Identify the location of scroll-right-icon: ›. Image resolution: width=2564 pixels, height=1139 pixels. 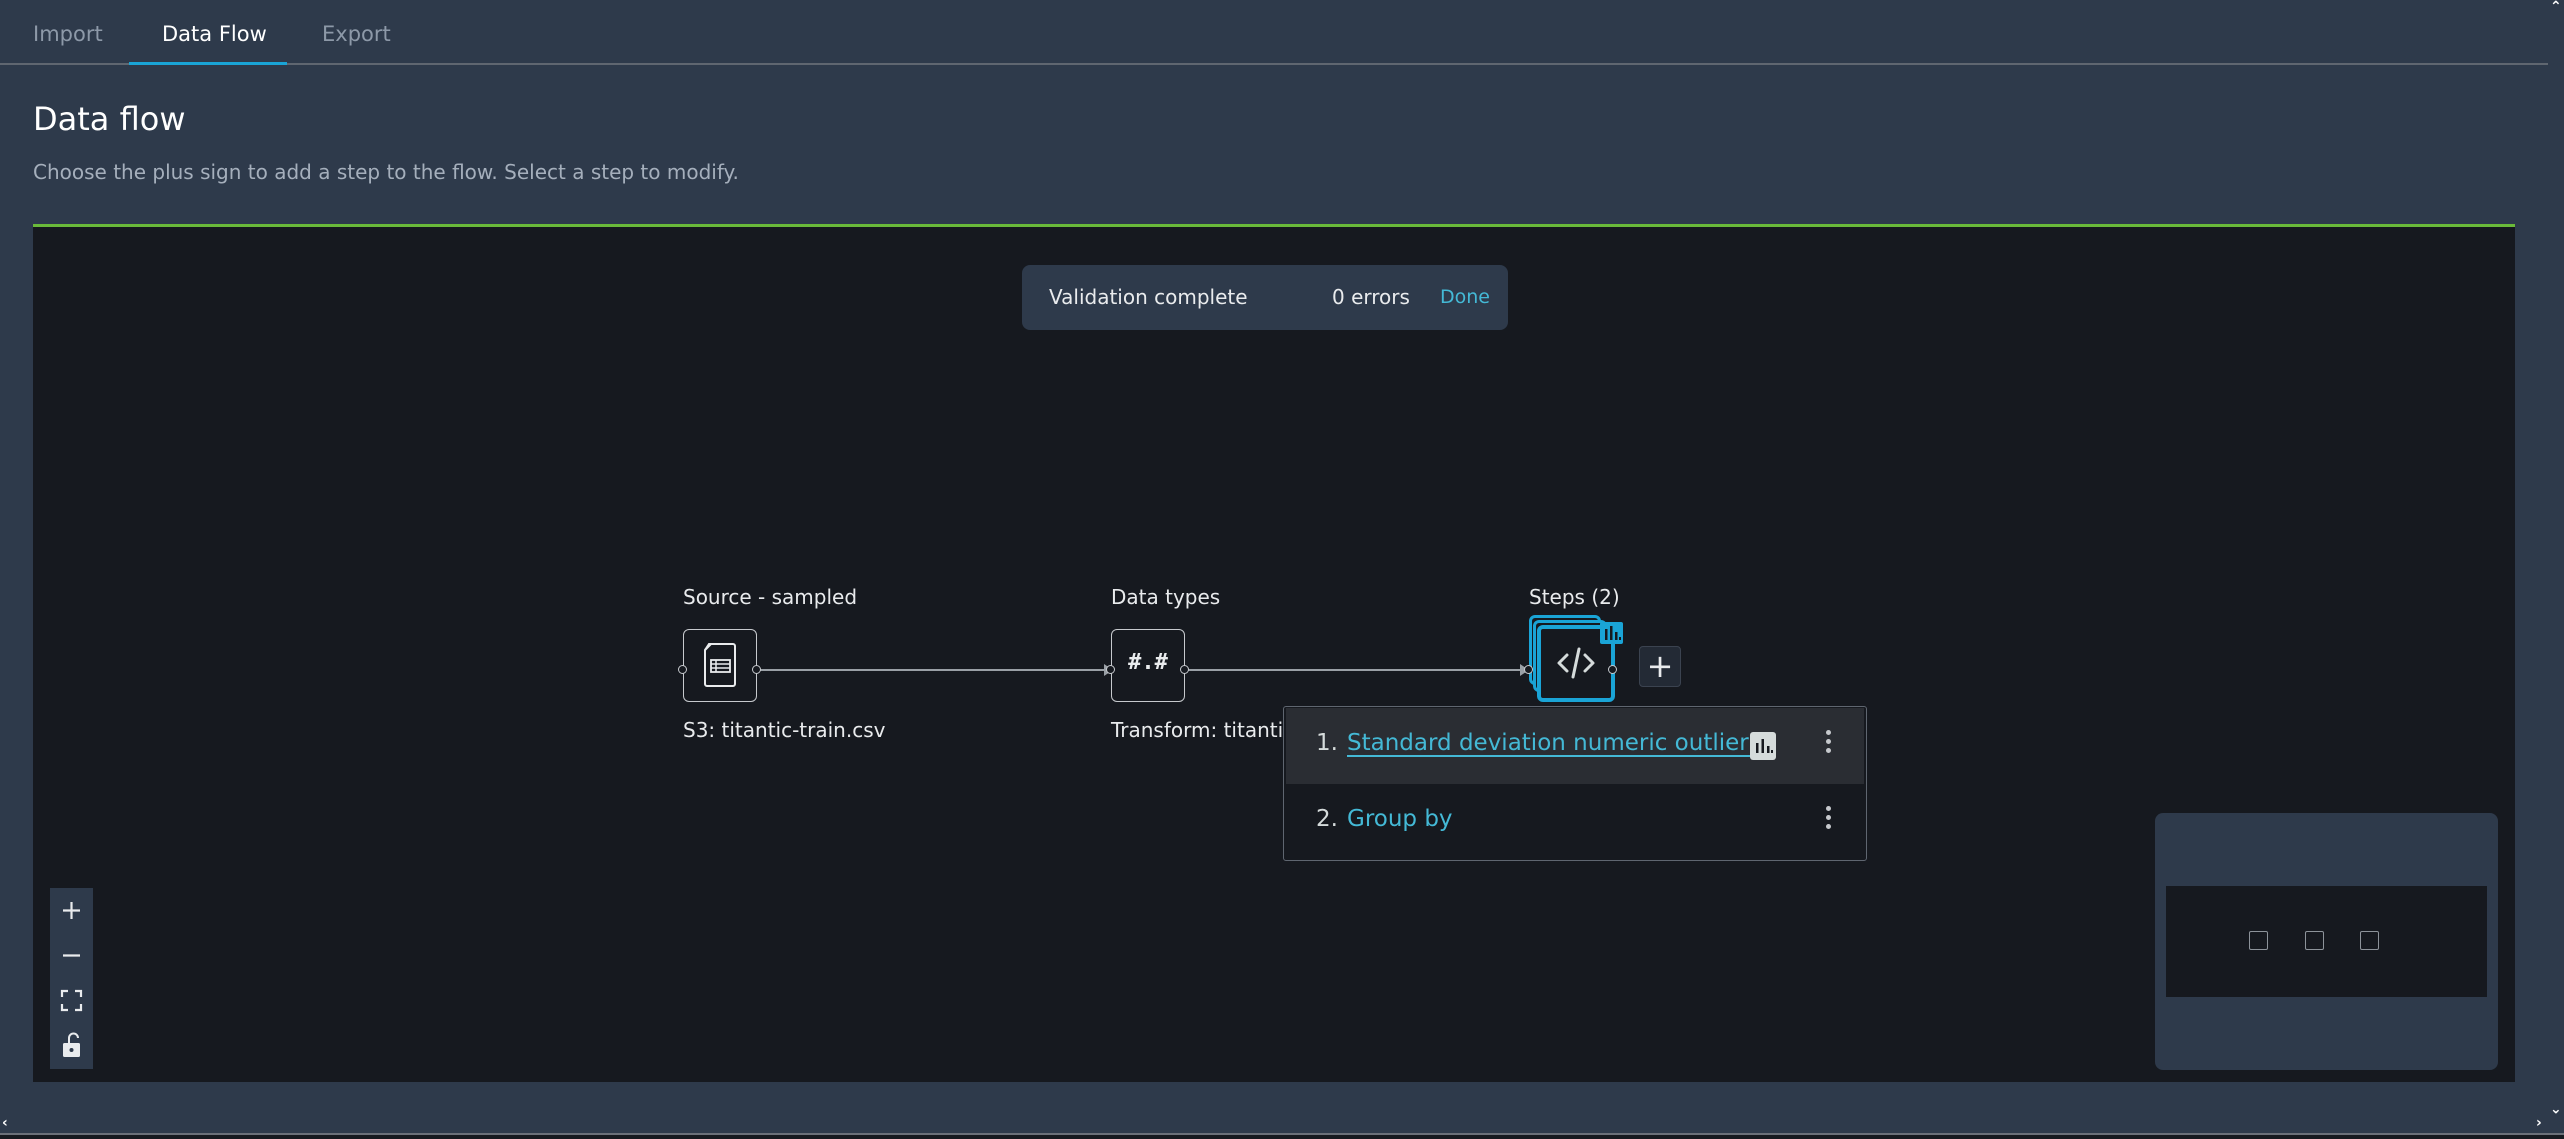
(2539, 1123).